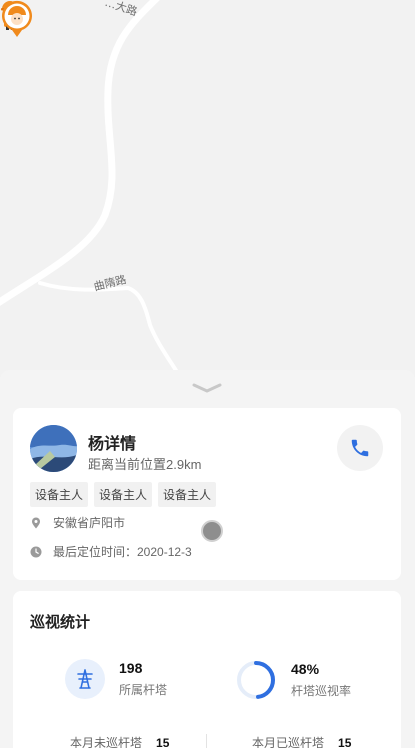 Image resolution: width=415 pixels, height=748 pixels. Describe the element at coordinates (116, 679) in the screenshot. I see `towers-stat: 198 所属杆塔` at that location.